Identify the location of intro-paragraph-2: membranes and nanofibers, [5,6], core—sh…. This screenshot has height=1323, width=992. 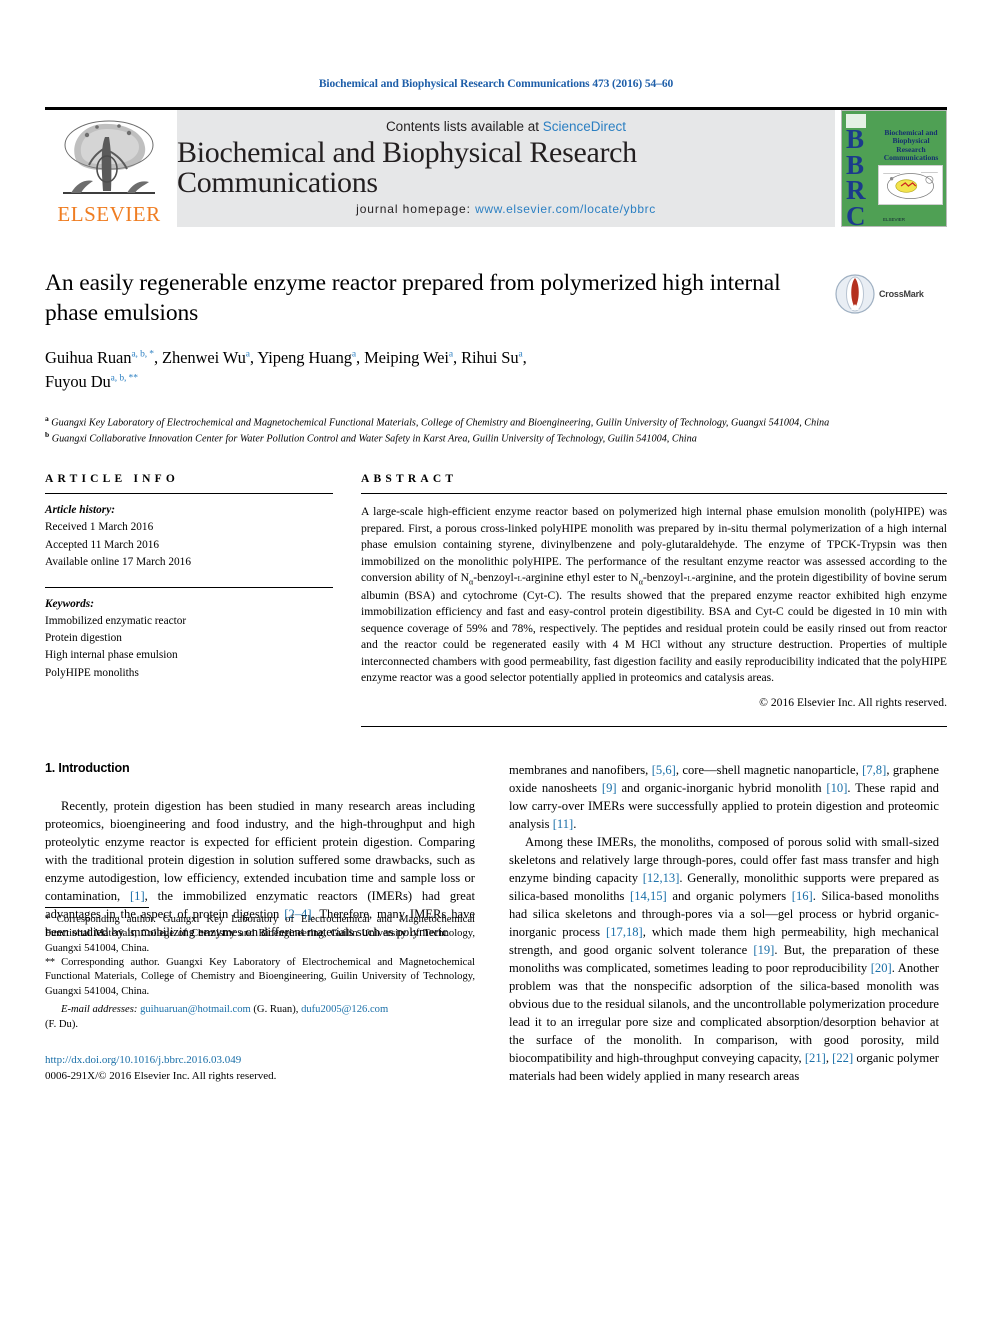
(724, 797).